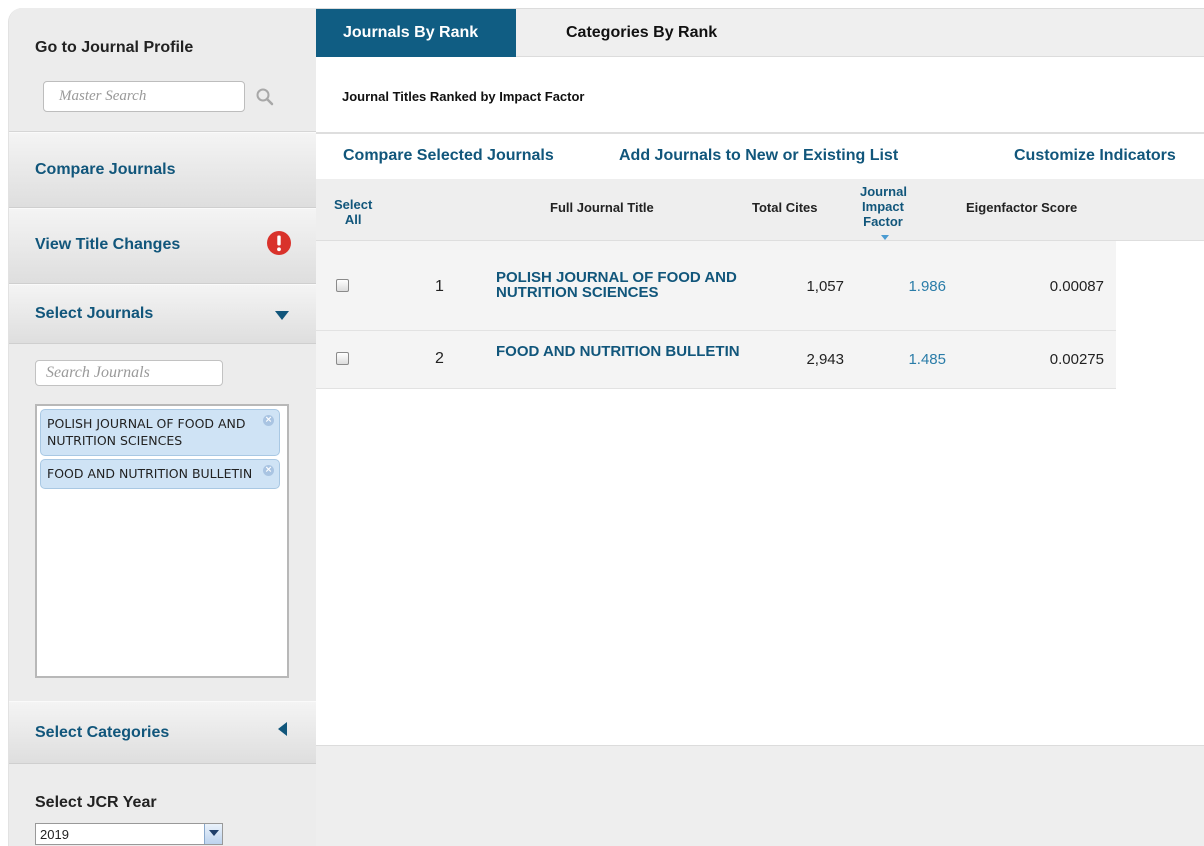  What do you see at coordinates (416, 33) in the screenshot?
I see `tab-journals-by-rank: Journals By Rank` at bounding box center [416, 33].